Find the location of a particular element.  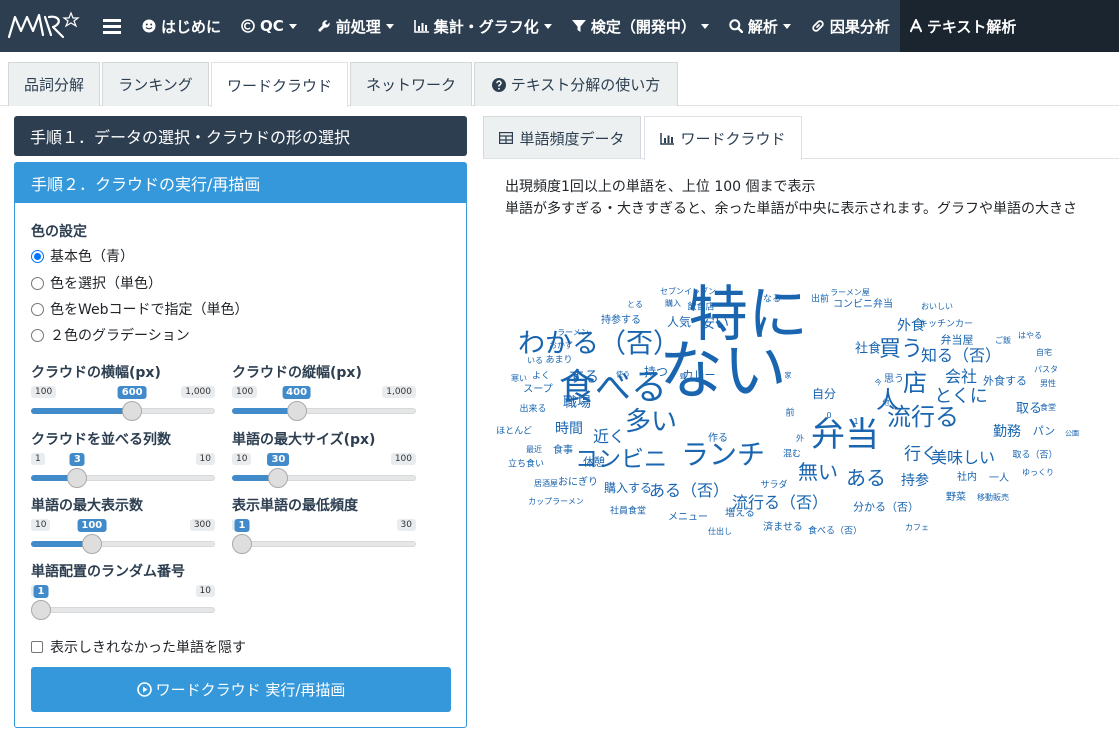

cloud-word: 立ち食い is located at coordinates (526, 464).